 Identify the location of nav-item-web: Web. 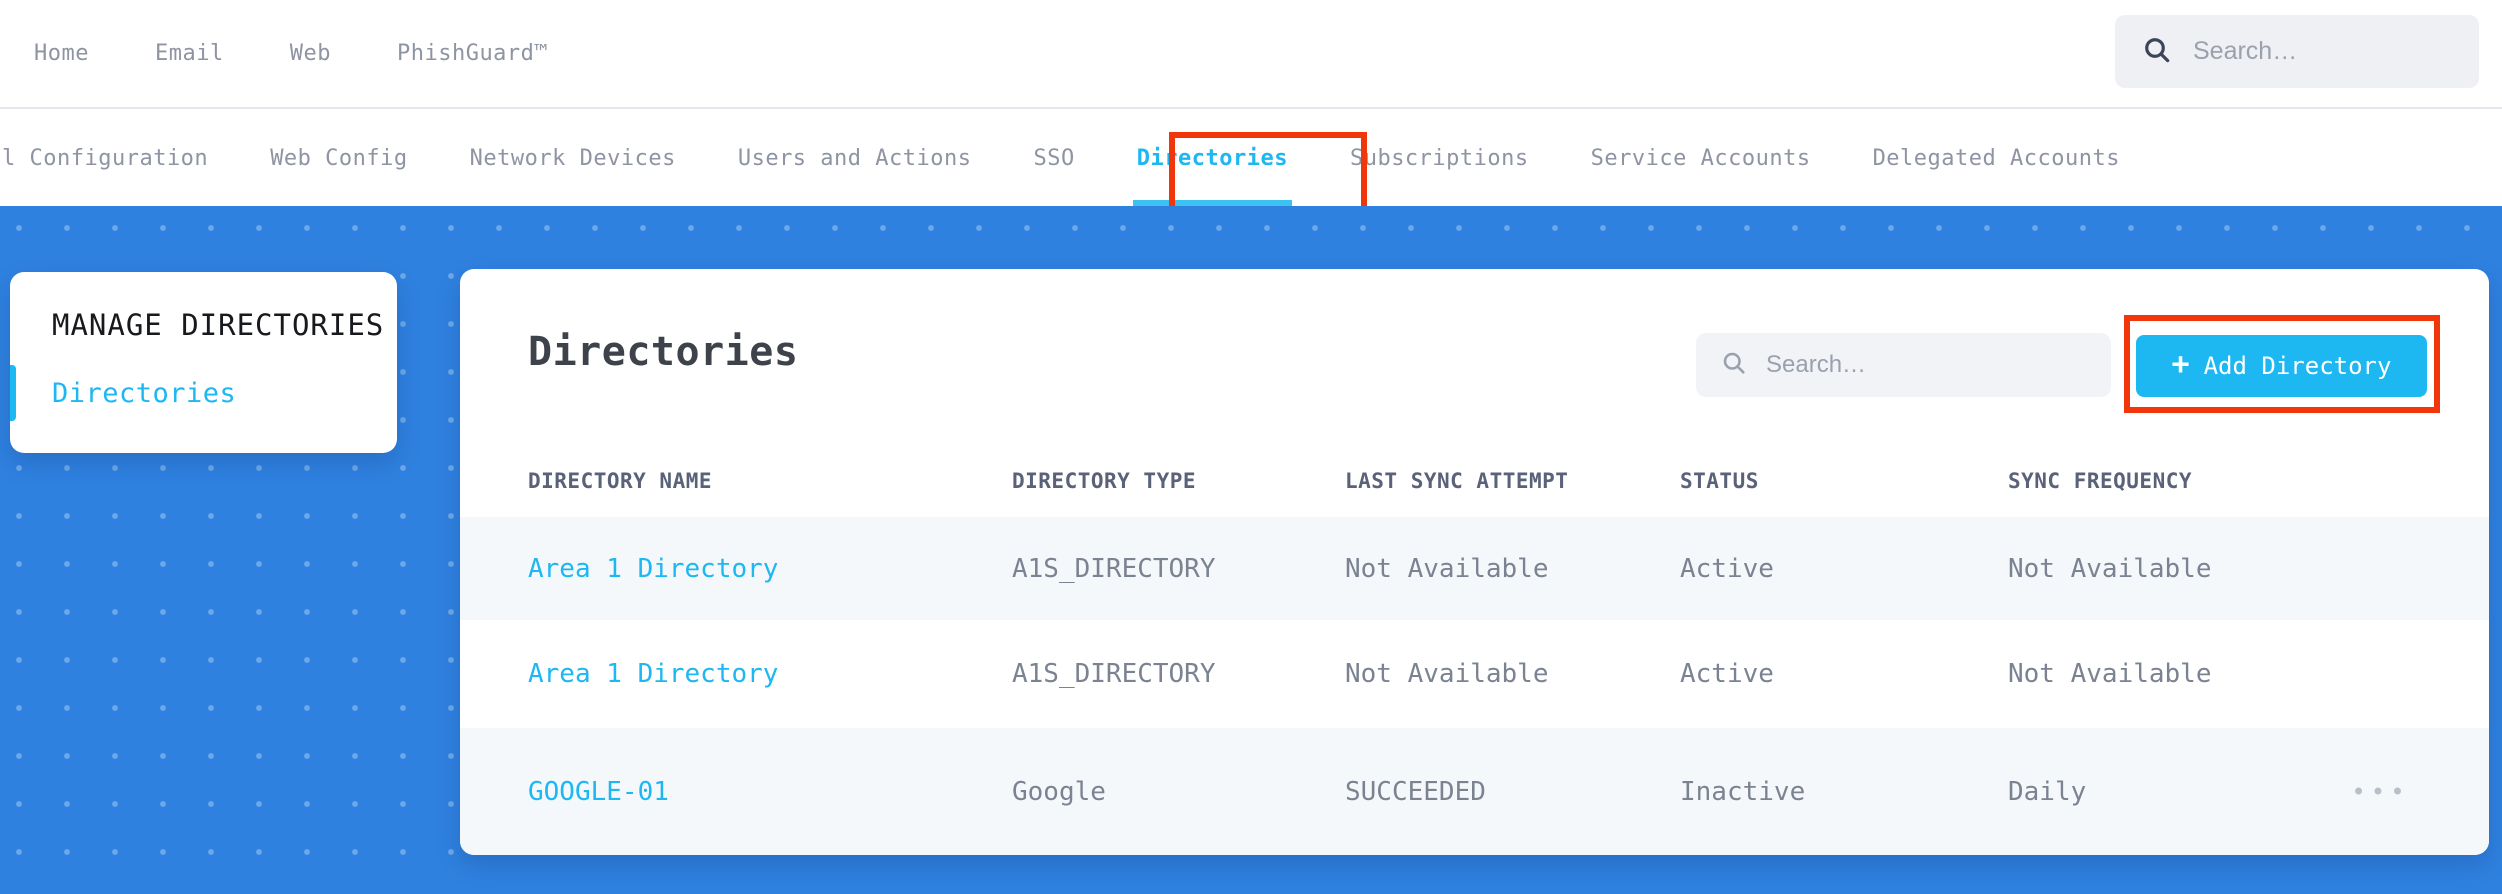
(310, 53).